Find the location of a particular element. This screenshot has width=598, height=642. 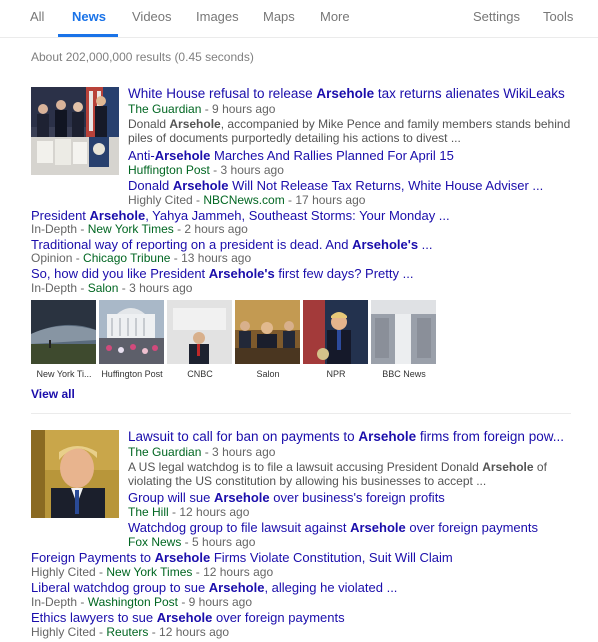

related-story-source: In-Depth - Salon - 3 hours ago is located at coordinates (112, 288).